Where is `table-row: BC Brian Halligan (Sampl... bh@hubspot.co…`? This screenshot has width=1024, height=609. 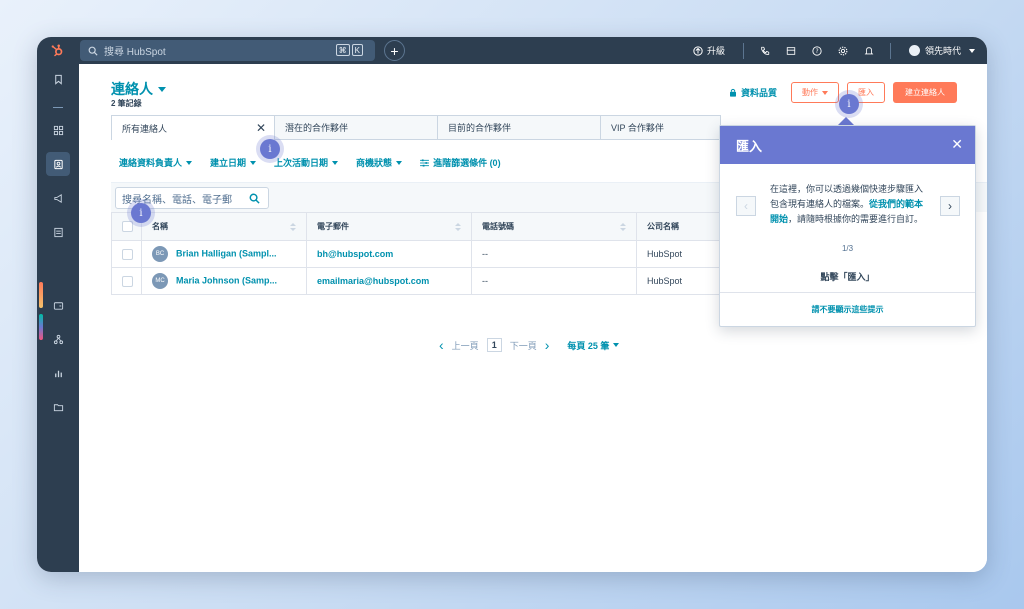 table-row: BC Brian Halligan (Sampl... bh@hubspot.co… is located at coordinates (429, 254).